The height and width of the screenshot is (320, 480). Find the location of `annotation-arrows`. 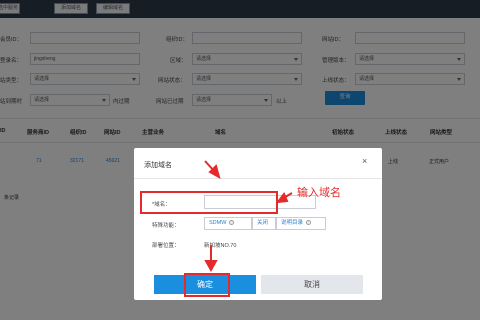

annotation-arrows is located at coordinates (248, 216).